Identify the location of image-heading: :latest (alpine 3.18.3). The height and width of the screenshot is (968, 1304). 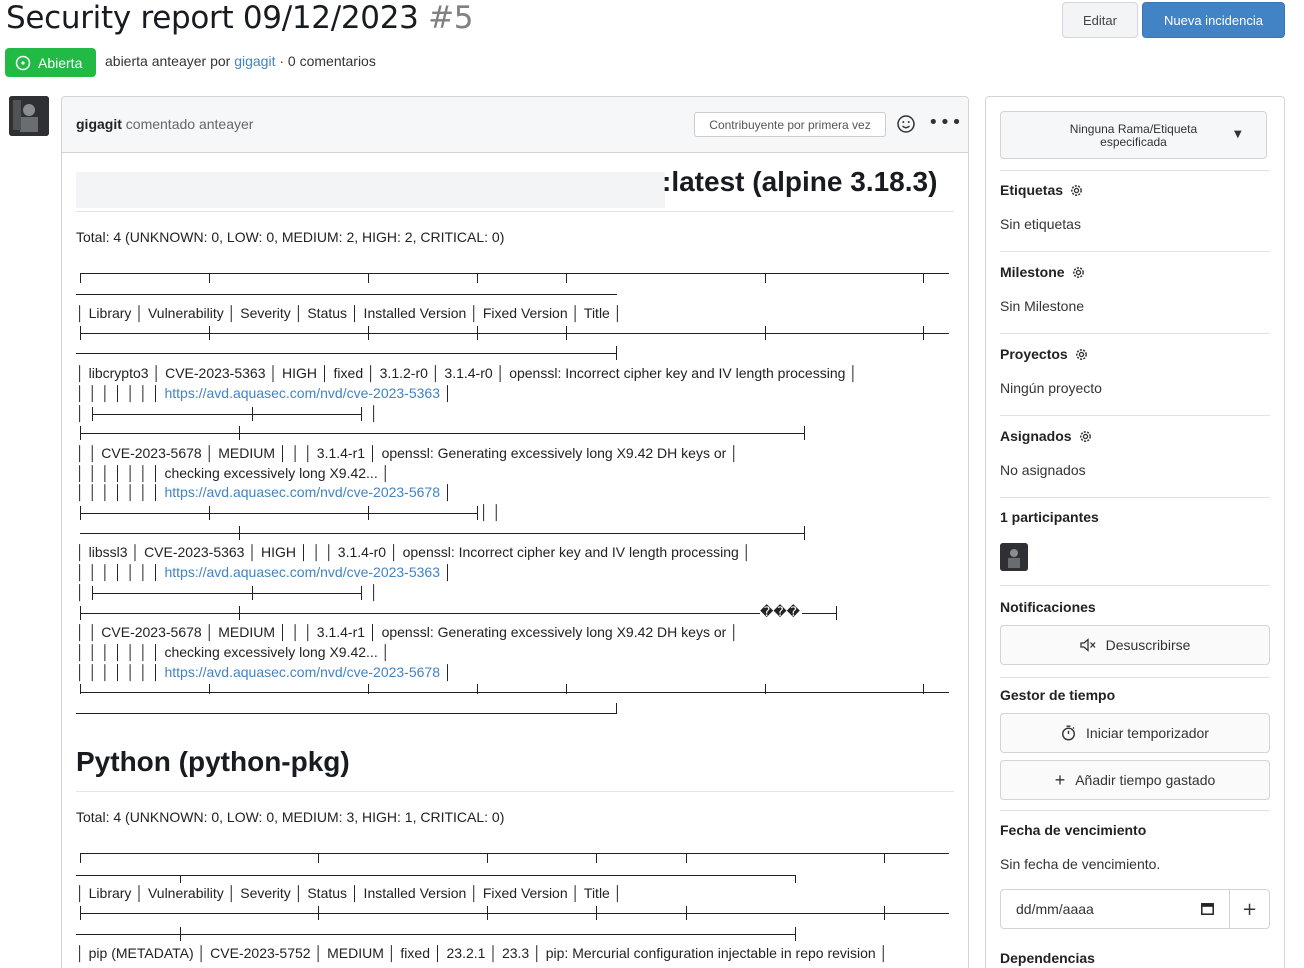
(800, 181).